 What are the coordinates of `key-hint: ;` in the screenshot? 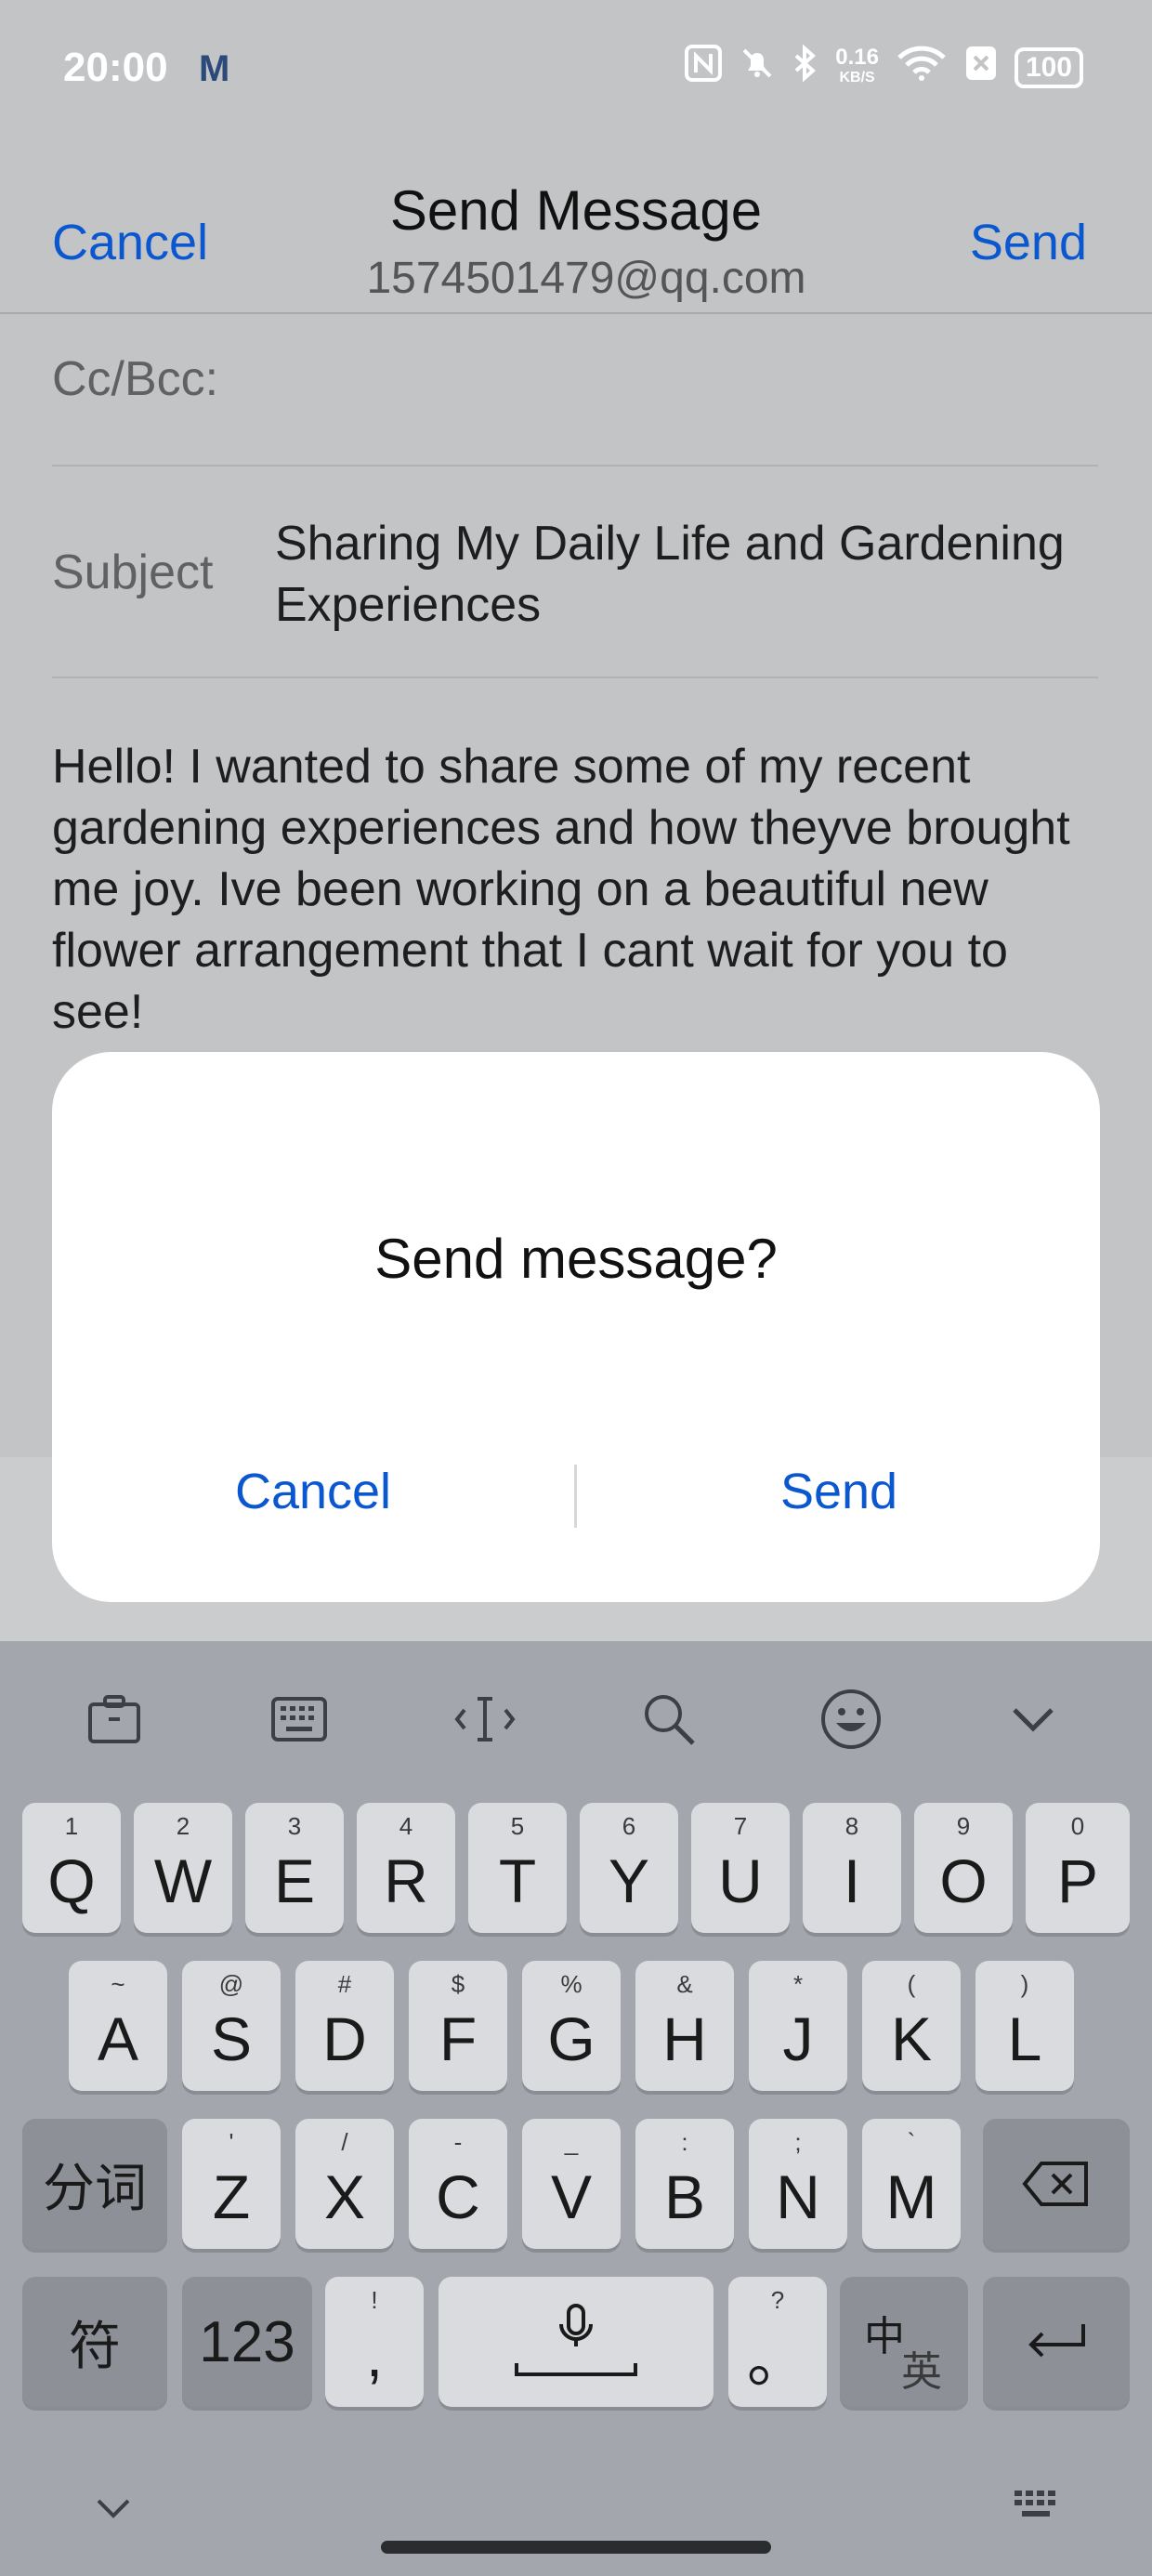 It's located at (798, 2142).